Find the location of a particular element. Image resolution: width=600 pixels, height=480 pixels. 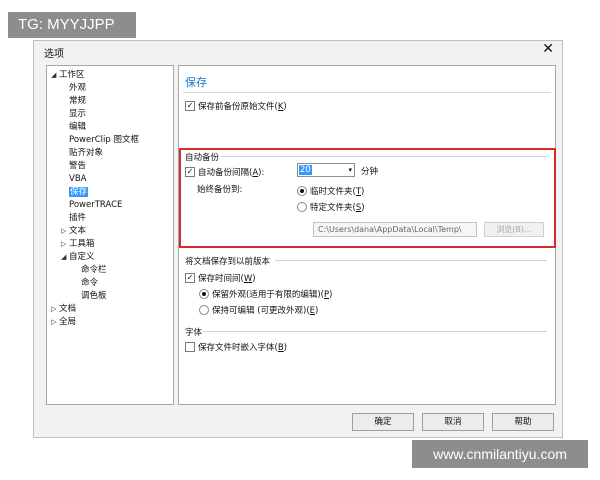

tree-item-label: 全局 is located at coordinates (68, 322).